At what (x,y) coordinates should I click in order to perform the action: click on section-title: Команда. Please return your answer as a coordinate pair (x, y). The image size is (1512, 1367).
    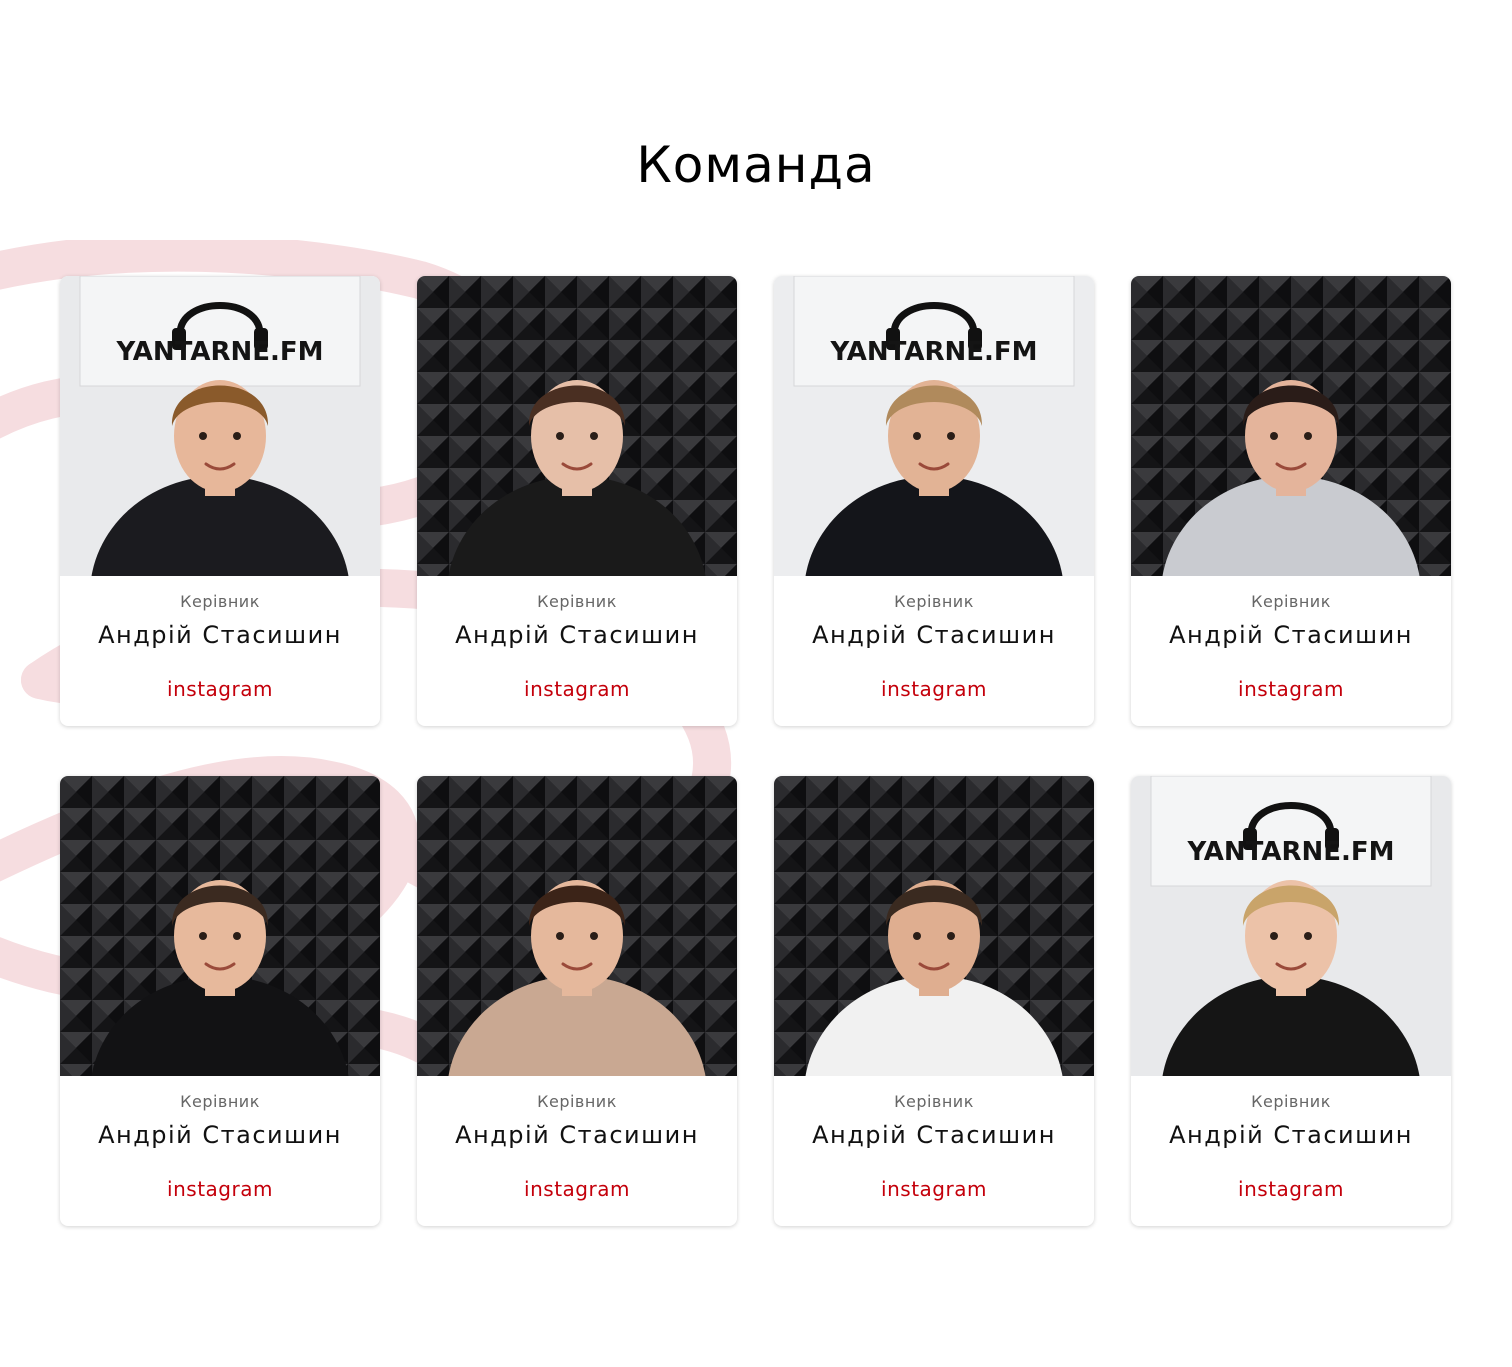
    Looking at the image, I should click on (756, 165).